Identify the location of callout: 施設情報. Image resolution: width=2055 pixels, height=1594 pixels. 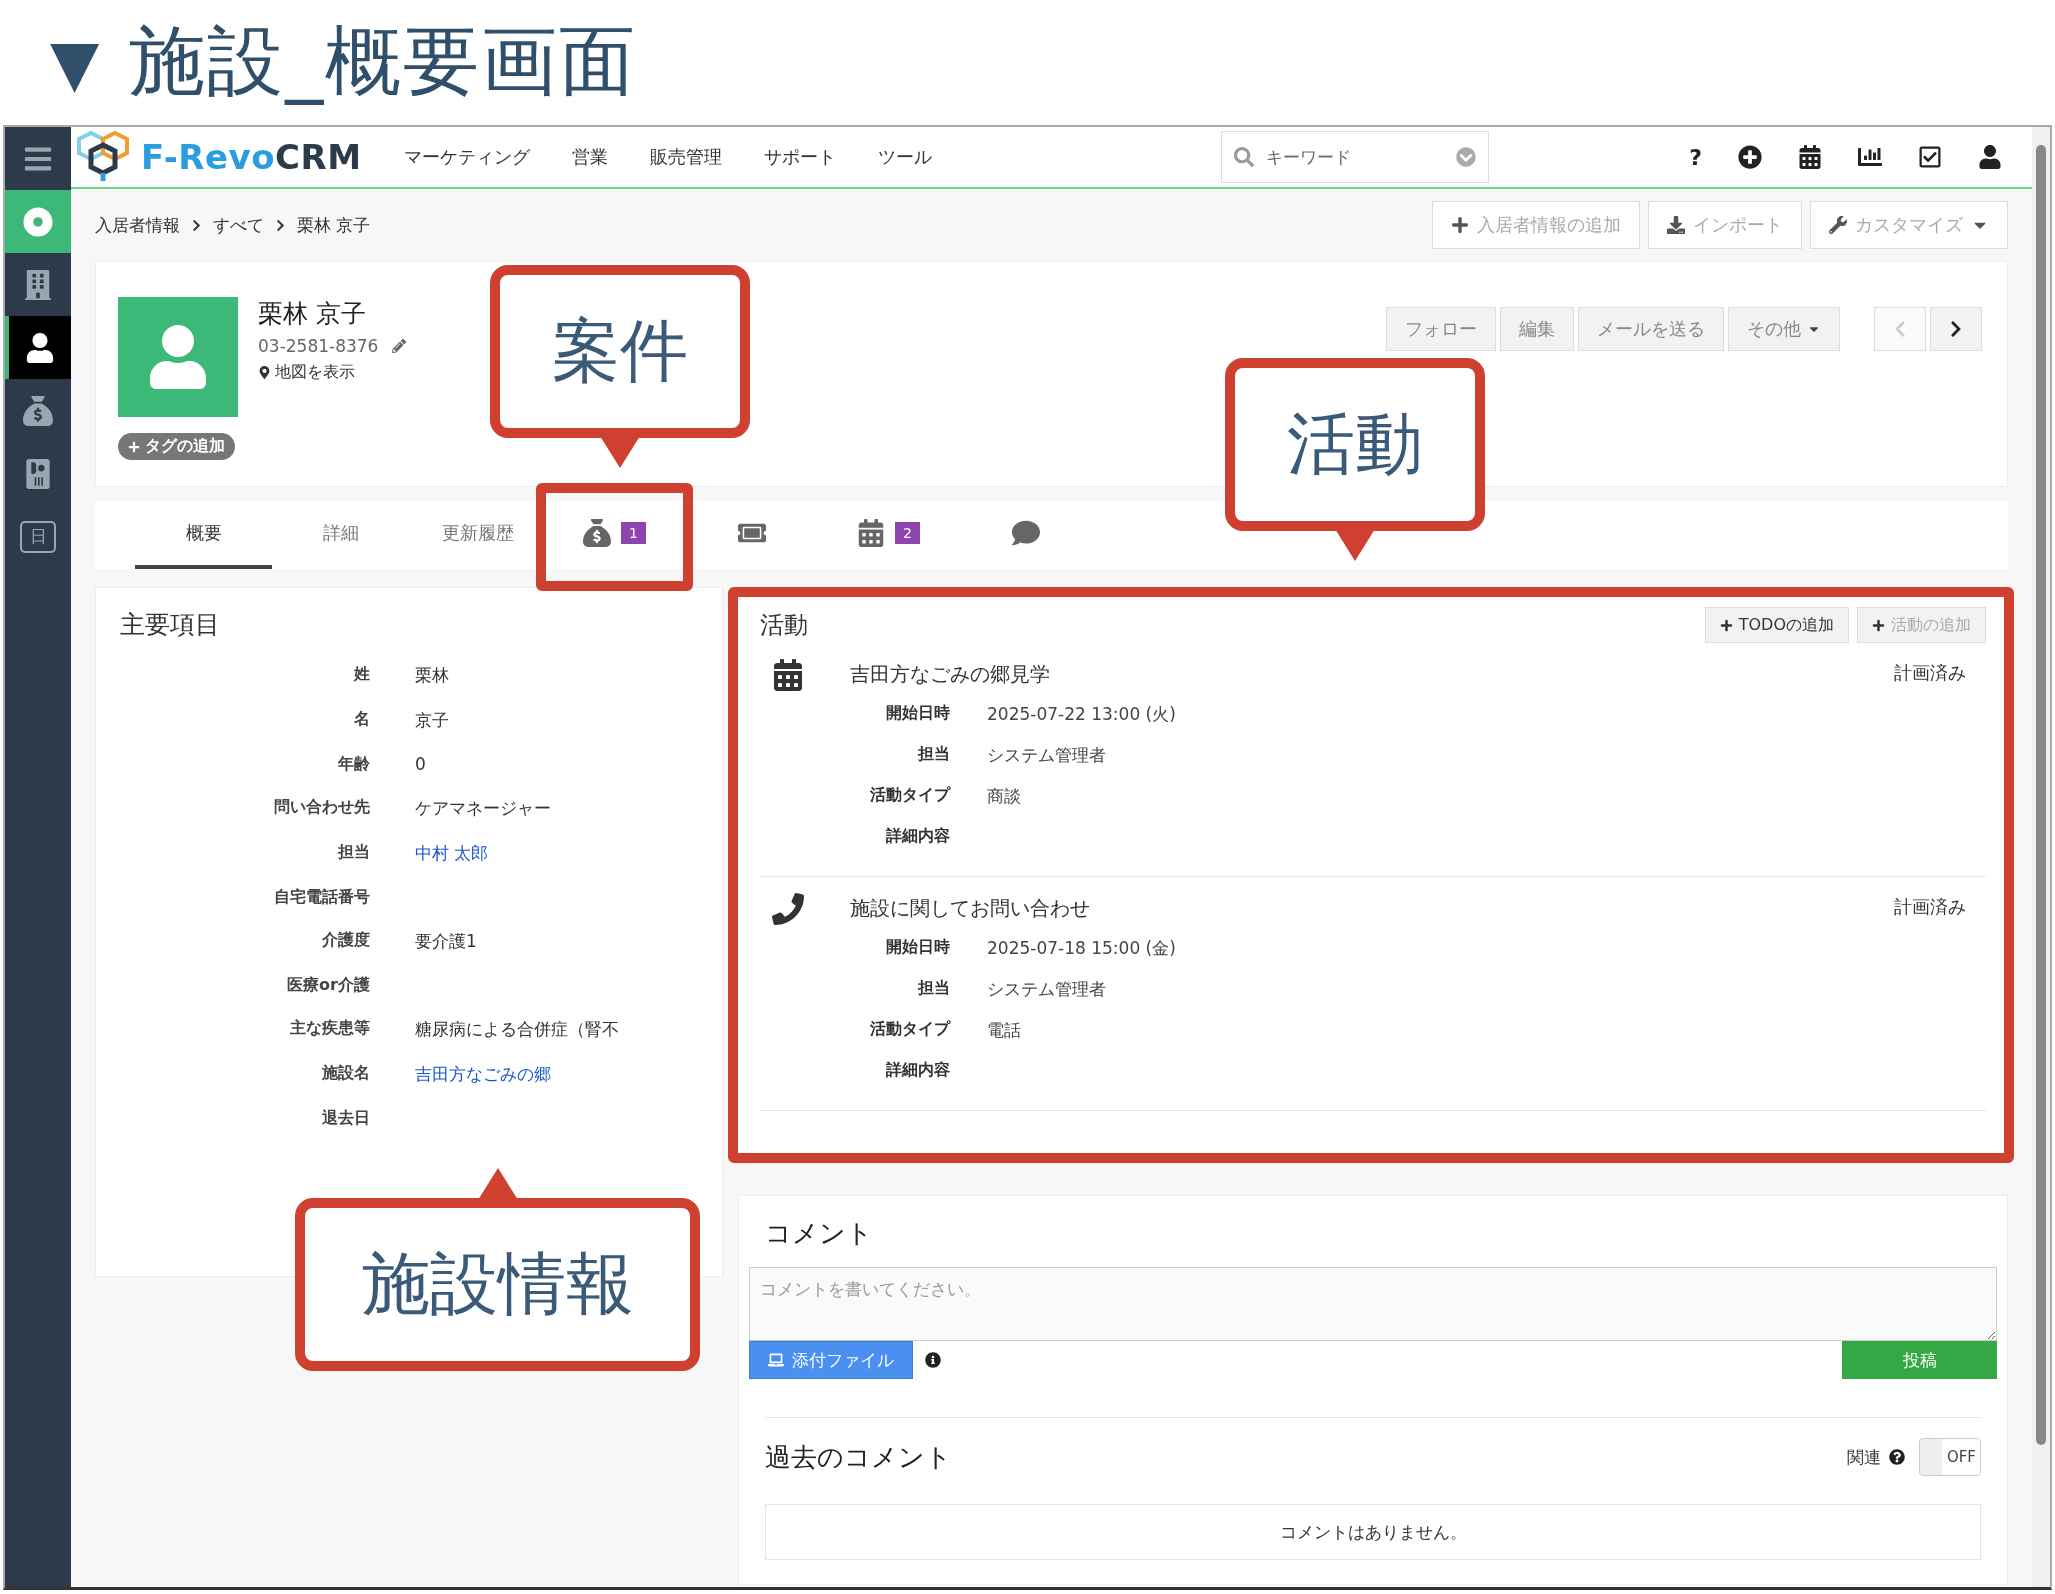
(497, 1284).